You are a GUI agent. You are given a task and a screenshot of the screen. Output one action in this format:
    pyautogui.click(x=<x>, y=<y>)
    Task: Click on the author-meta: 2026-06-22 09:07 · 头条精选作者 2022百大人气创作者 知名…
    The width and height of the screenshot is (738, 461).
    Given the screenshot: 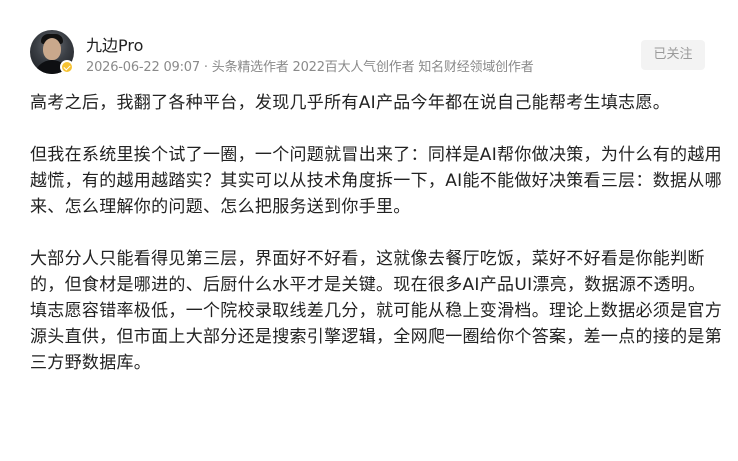 What is the action you would take?
    pyautogui.click(x=310, y=65)
    